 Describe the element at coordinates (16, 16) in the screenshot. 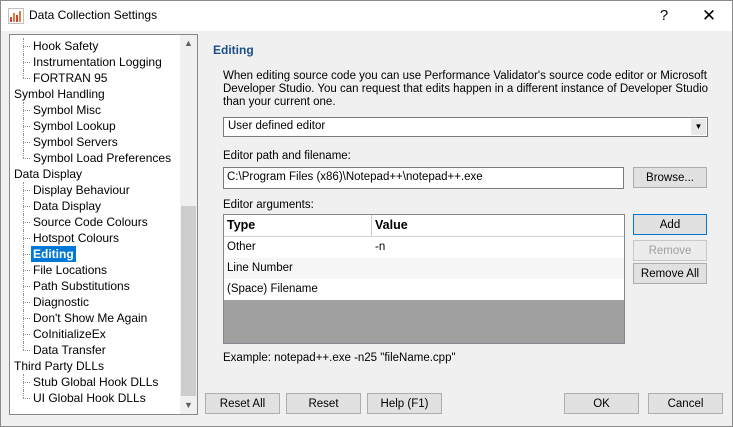

I see `bar-chart-app-icon` at that location.